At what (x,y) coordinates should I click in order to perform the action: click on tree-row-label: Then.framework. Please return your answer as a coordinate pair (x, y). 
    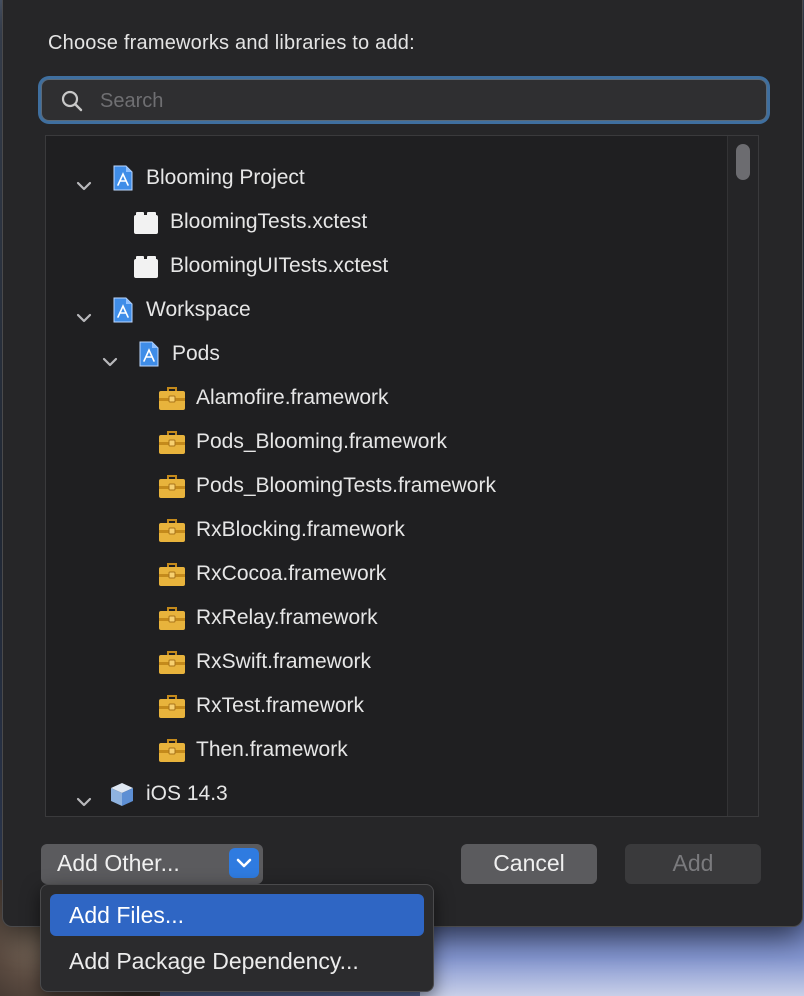
    Looking at the image, I should click on (272, 749).